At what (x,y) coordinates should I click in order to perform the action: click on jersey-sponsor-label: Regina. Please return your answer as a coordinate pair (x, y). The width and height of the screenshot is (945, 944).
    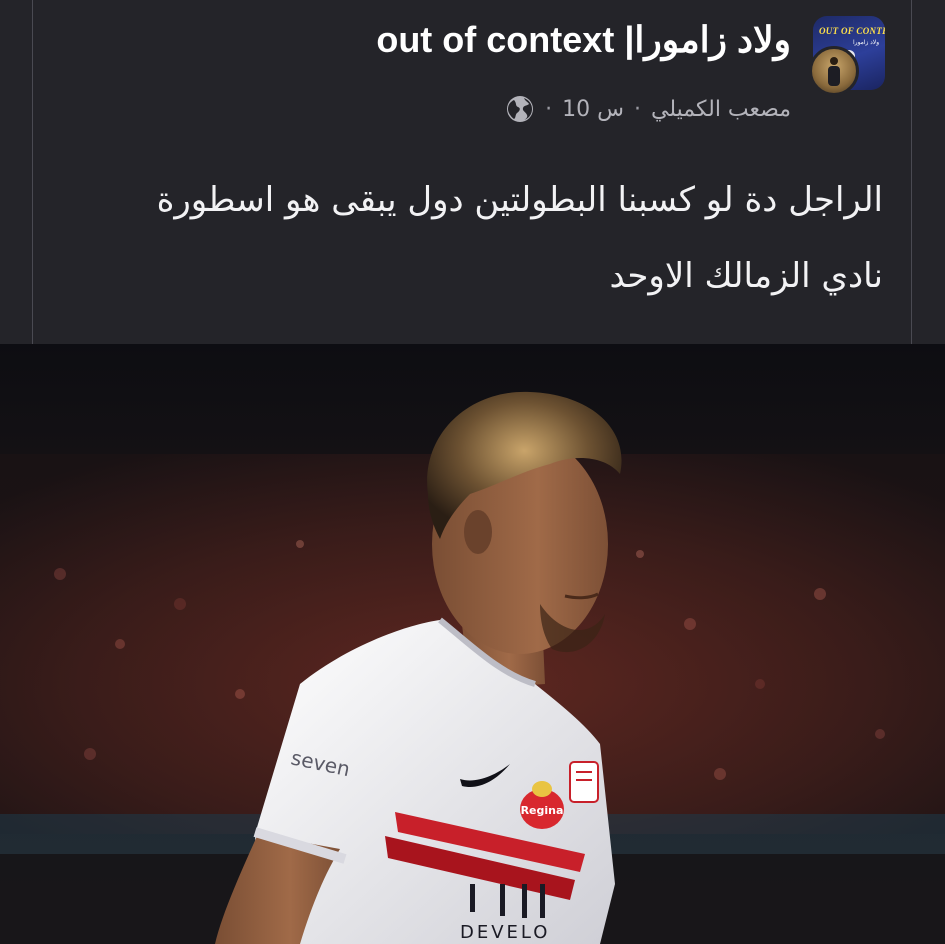
    Looking at the image, I should click on (542, 810).